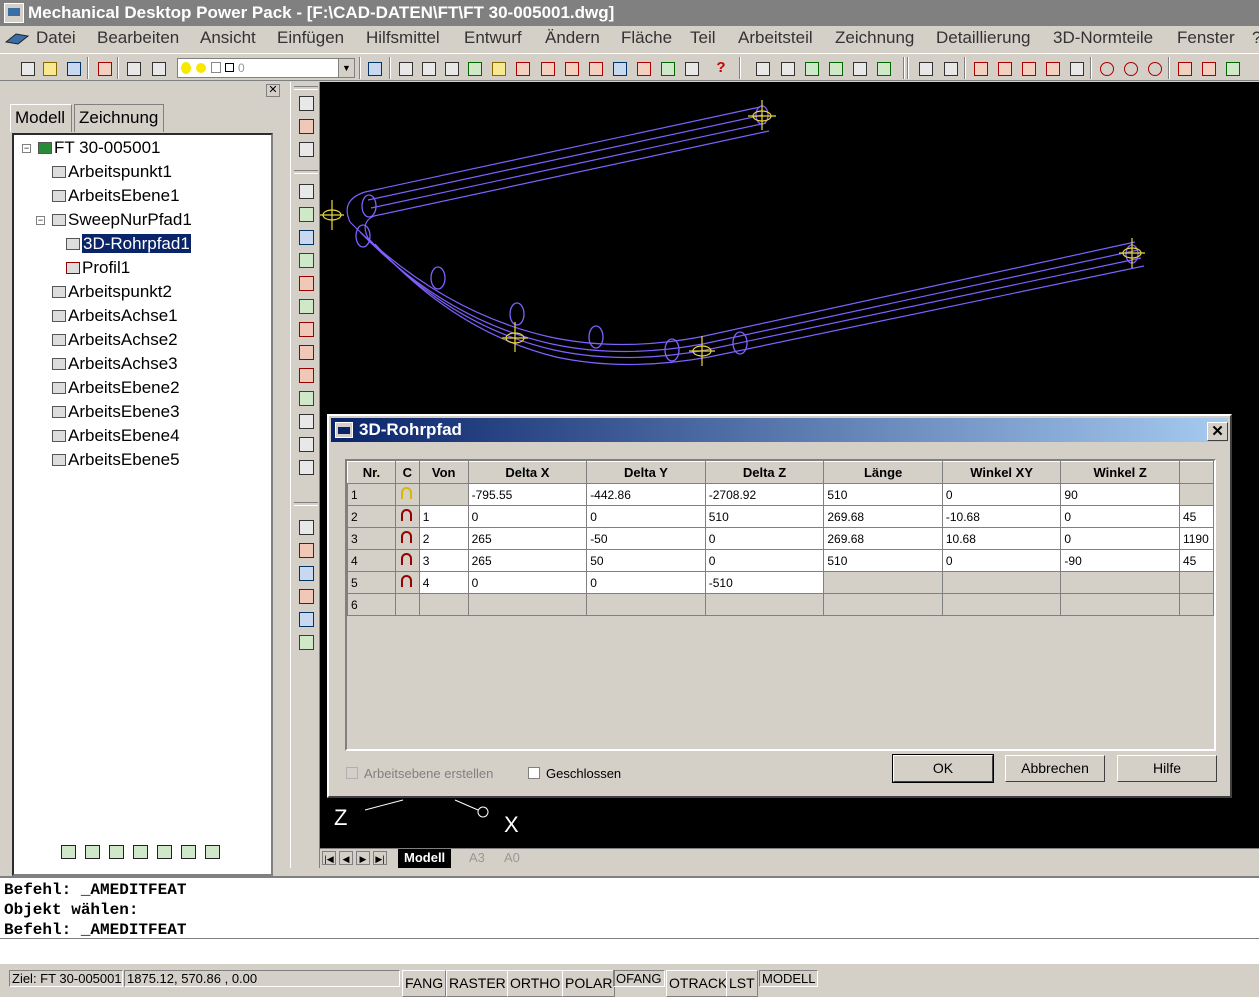 The width and height of the screenshot is (1259, 997). I want to click on table-row: 5 4 0 0 -510, so click(781, 582).